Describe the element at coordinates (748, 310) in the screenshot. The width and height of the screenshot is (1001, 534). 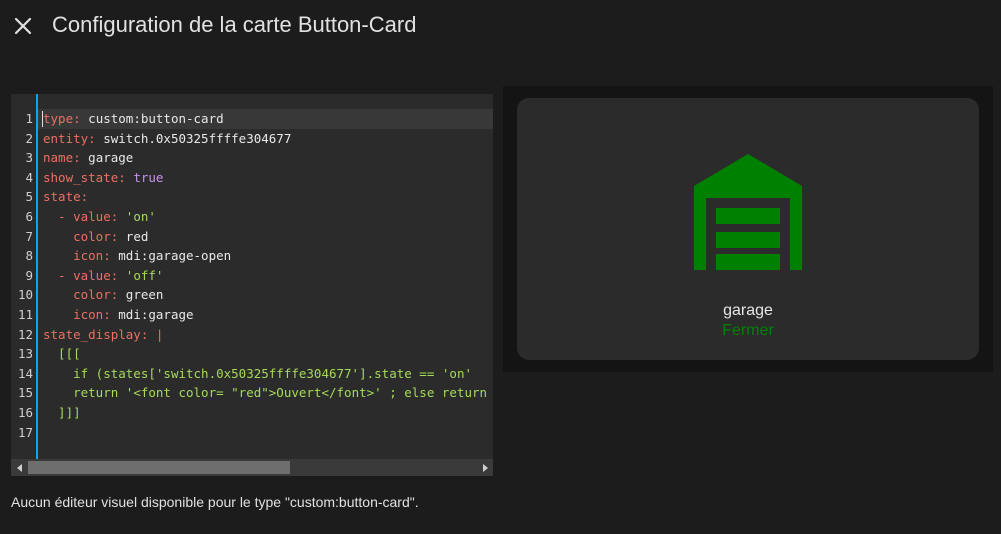
I see `card-name: garage` at that location.